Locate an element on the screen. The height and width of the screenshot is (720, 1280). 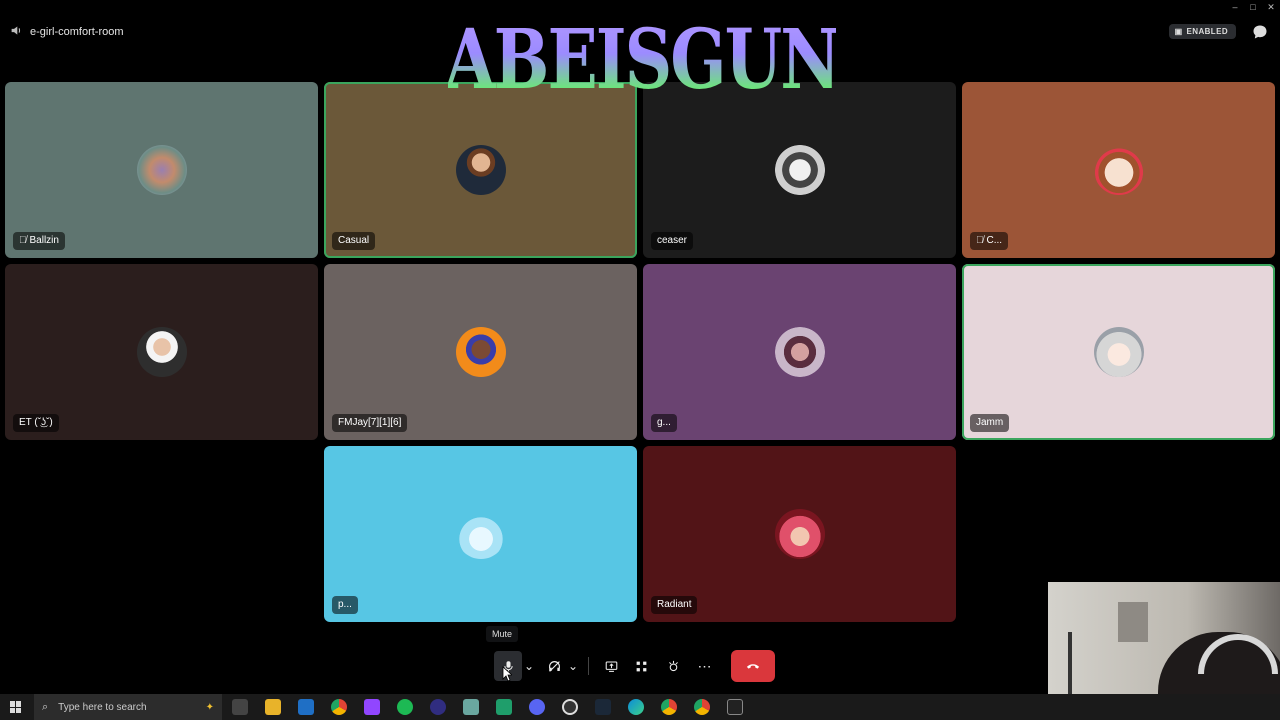
participant-name: Jamm is located at coordinates (990, 422).